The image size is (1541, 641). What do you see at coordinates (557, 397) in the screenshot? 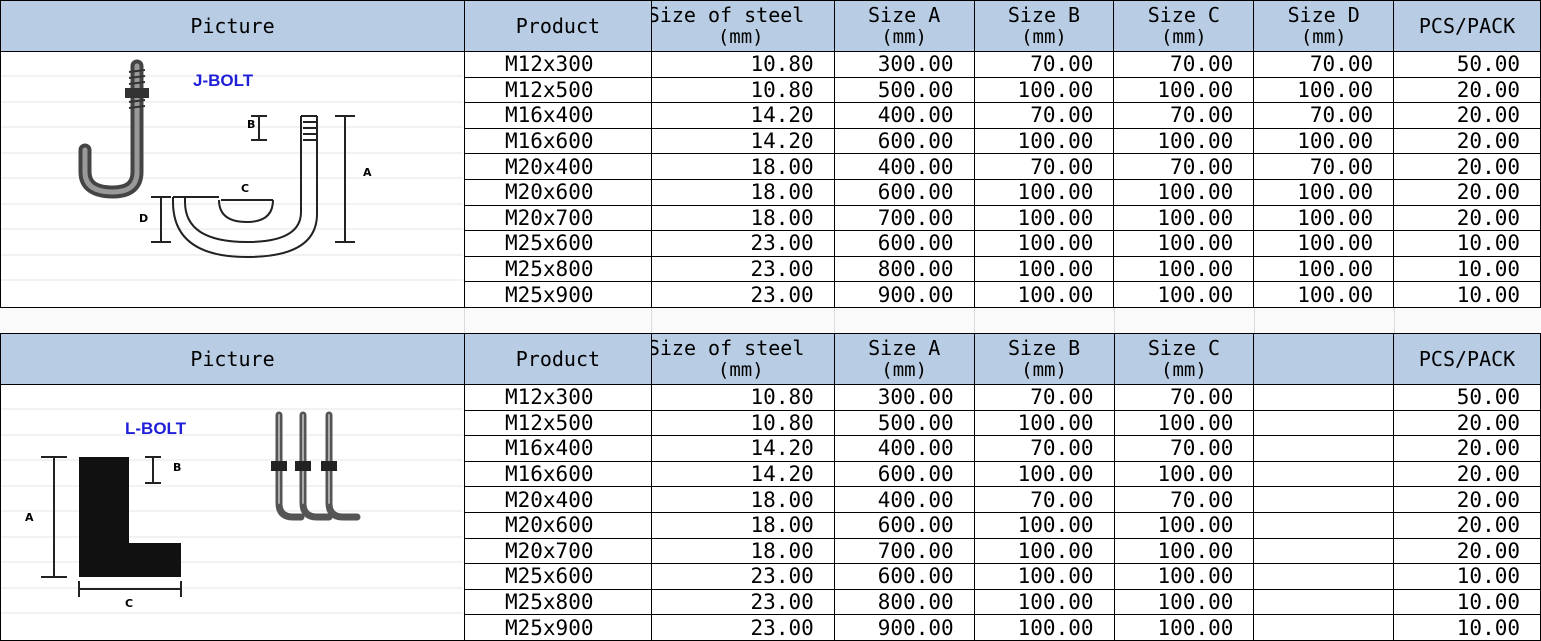
I see `cell-product: M12x300` at bounding box center [557, 397].